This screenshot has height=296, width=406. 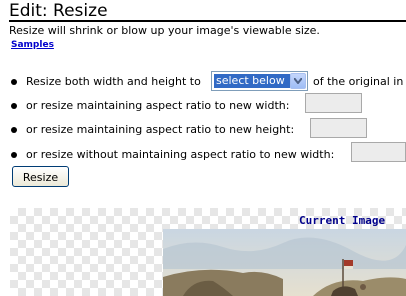 I want to click on resize-button: Resize, so click(x=40, y=176).